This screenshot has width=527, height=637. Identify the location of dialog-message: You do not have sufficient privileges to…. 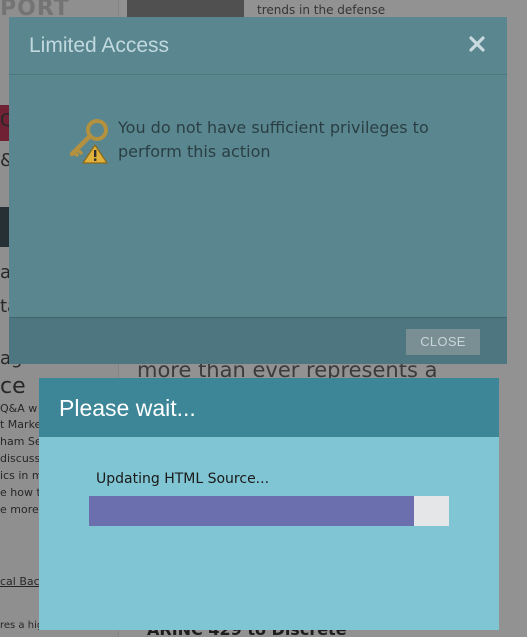
(273, 139).